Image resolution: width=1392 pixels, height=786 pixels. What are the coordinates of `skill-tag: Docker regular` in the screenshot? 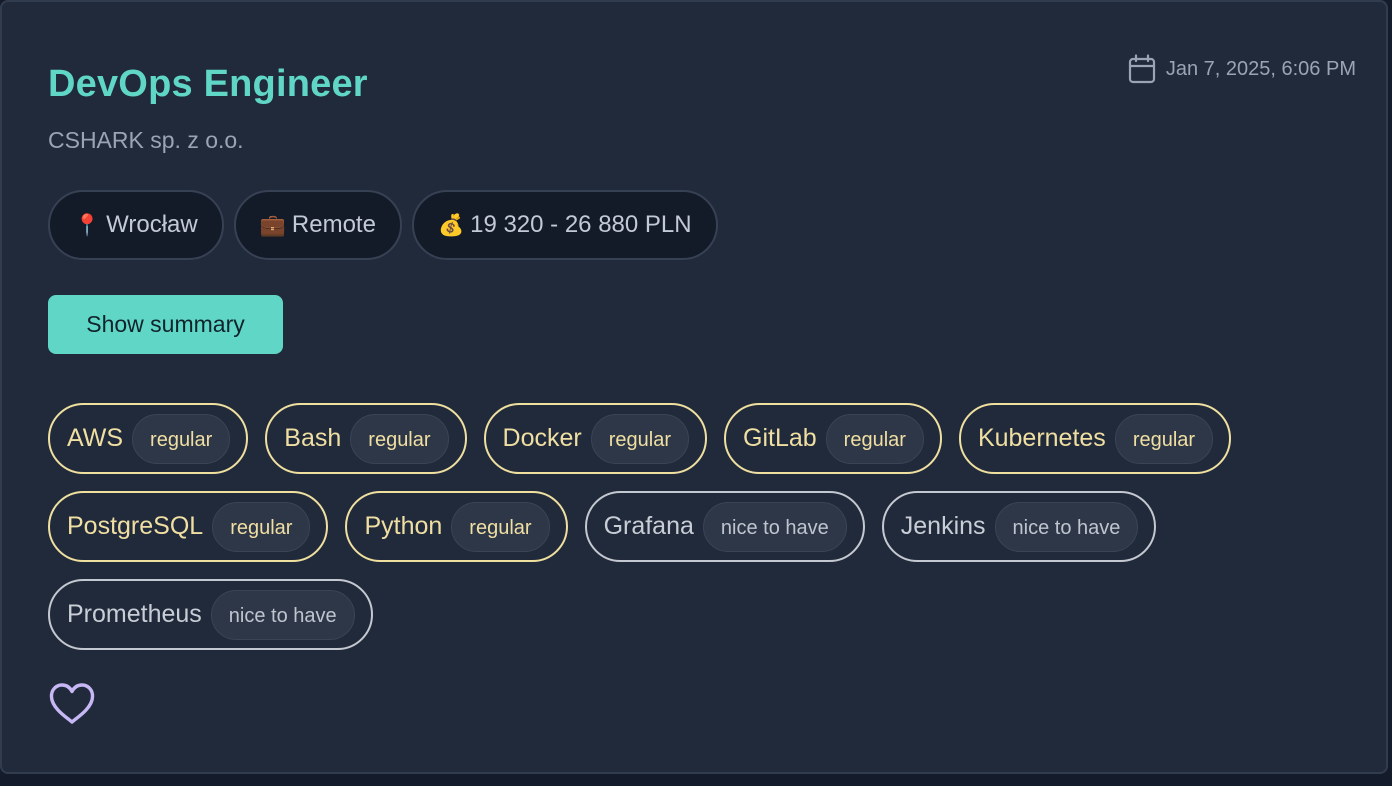 It's located at (595, 438).